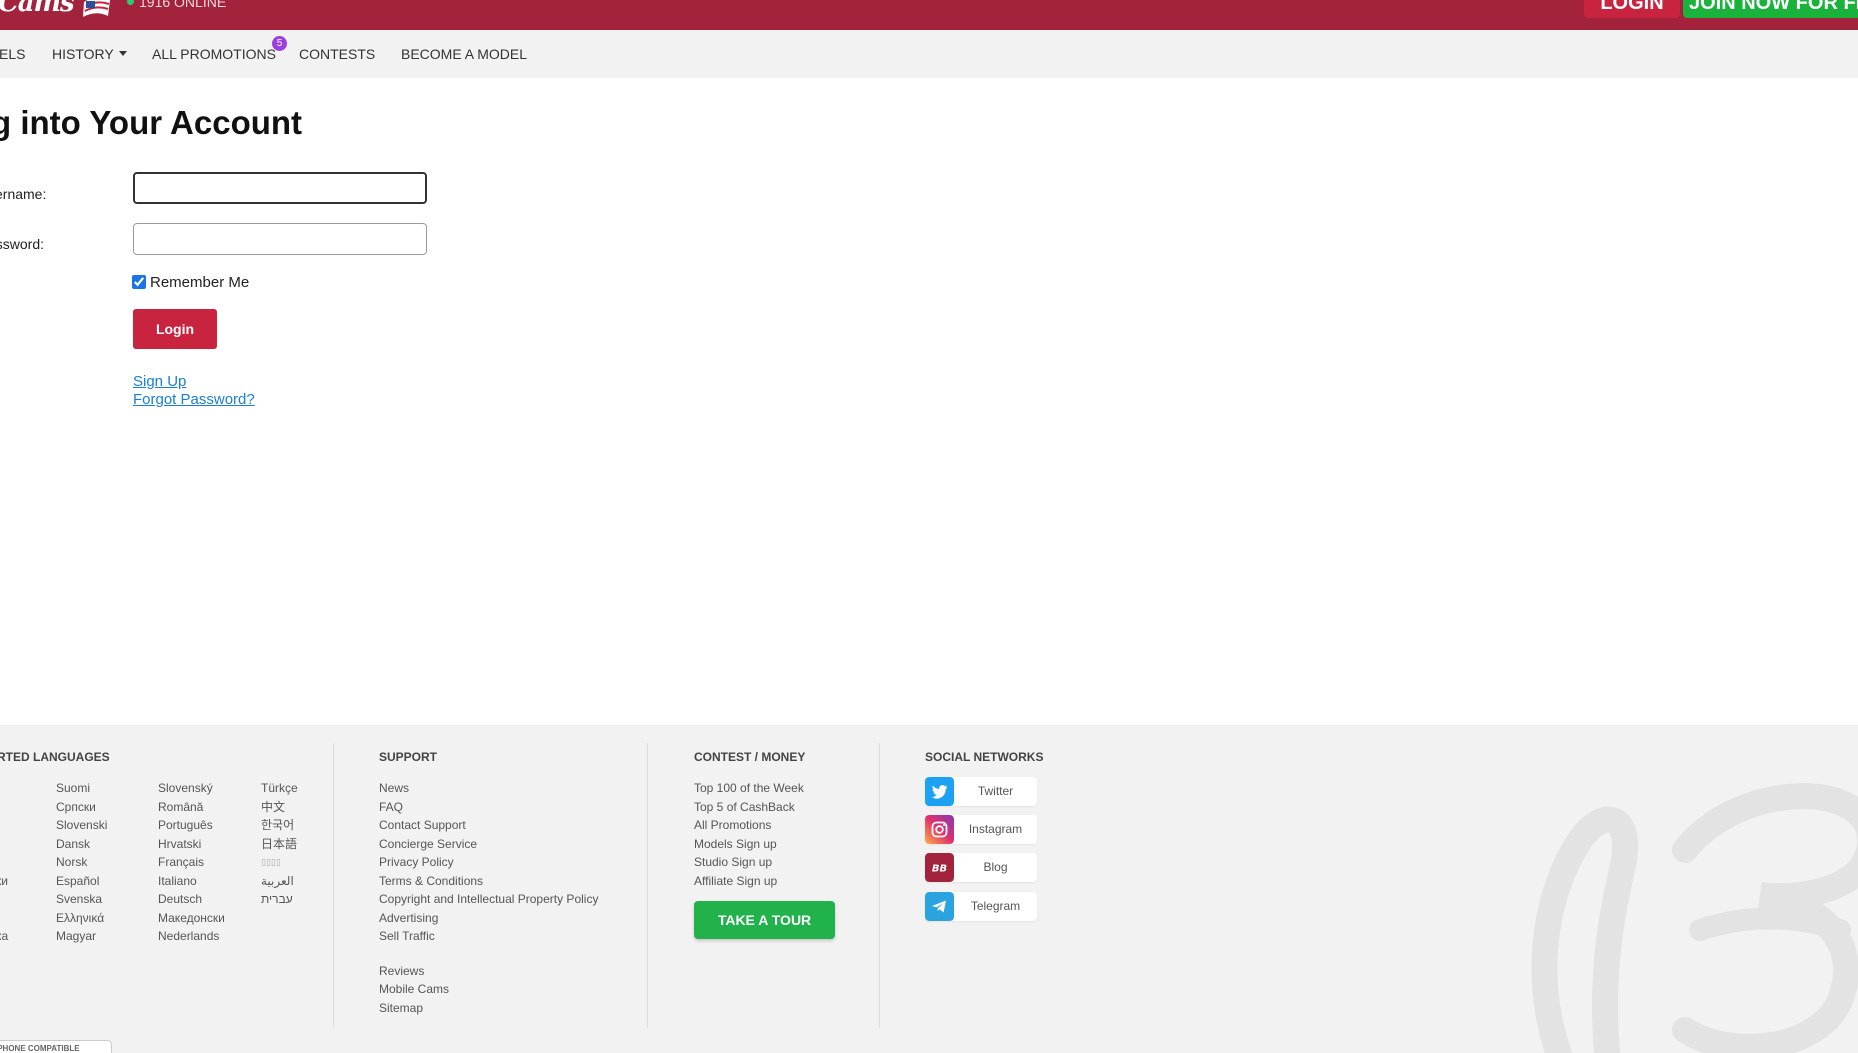 The height and width of the screenshot is (1053, 1858). Describe the element at coordinates (191, 807) in the screenshot. I see `language-item: Română` at that location.